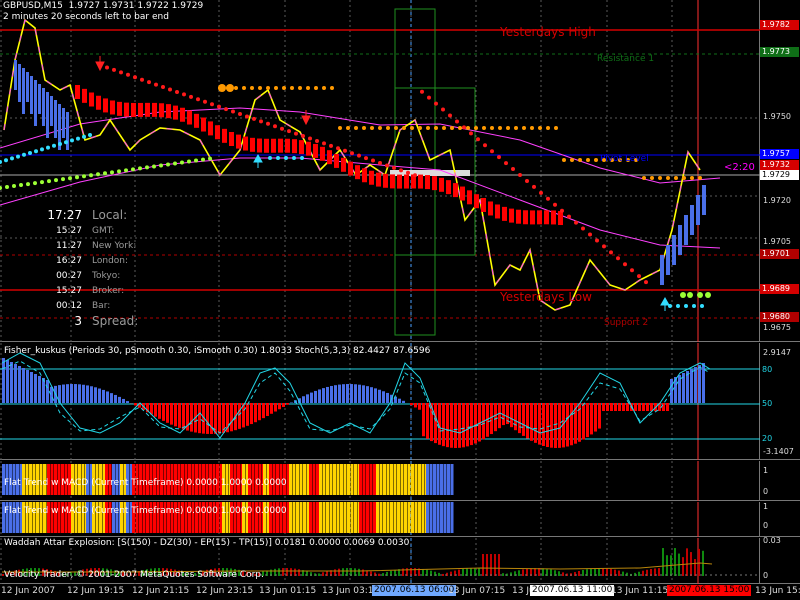  I want to click on time-cursor-box-2: 2007.06.13 11:00, so click(572, 590).